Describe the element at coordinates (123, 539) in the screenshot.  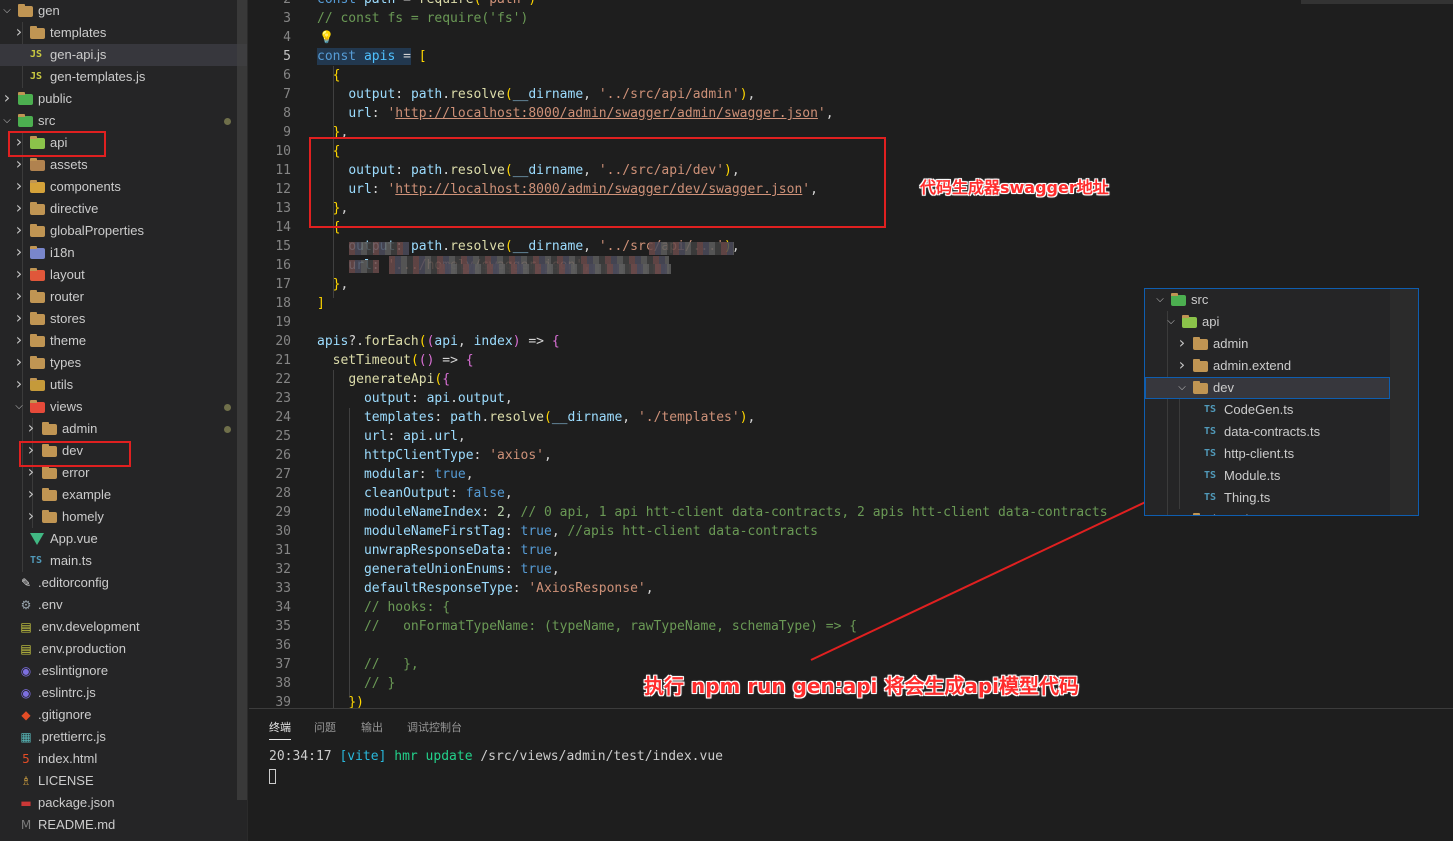
I see `tree-item-app-vue: App.vue` at that location.